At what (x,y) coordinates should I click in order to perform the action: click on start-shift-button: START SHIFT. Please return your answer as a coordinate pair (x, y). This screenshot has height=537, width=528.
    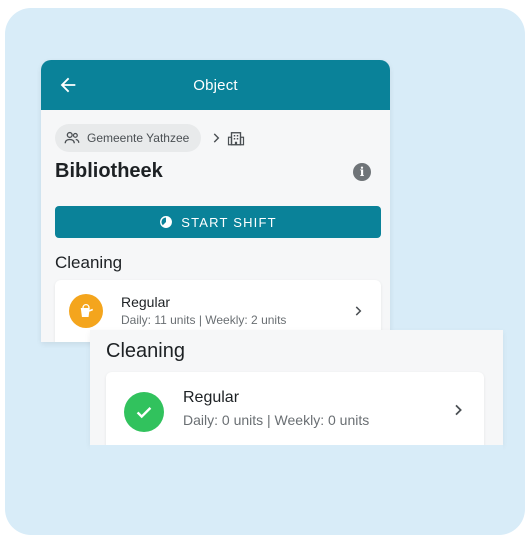
    Looking at the image, I should click on (218, 222).